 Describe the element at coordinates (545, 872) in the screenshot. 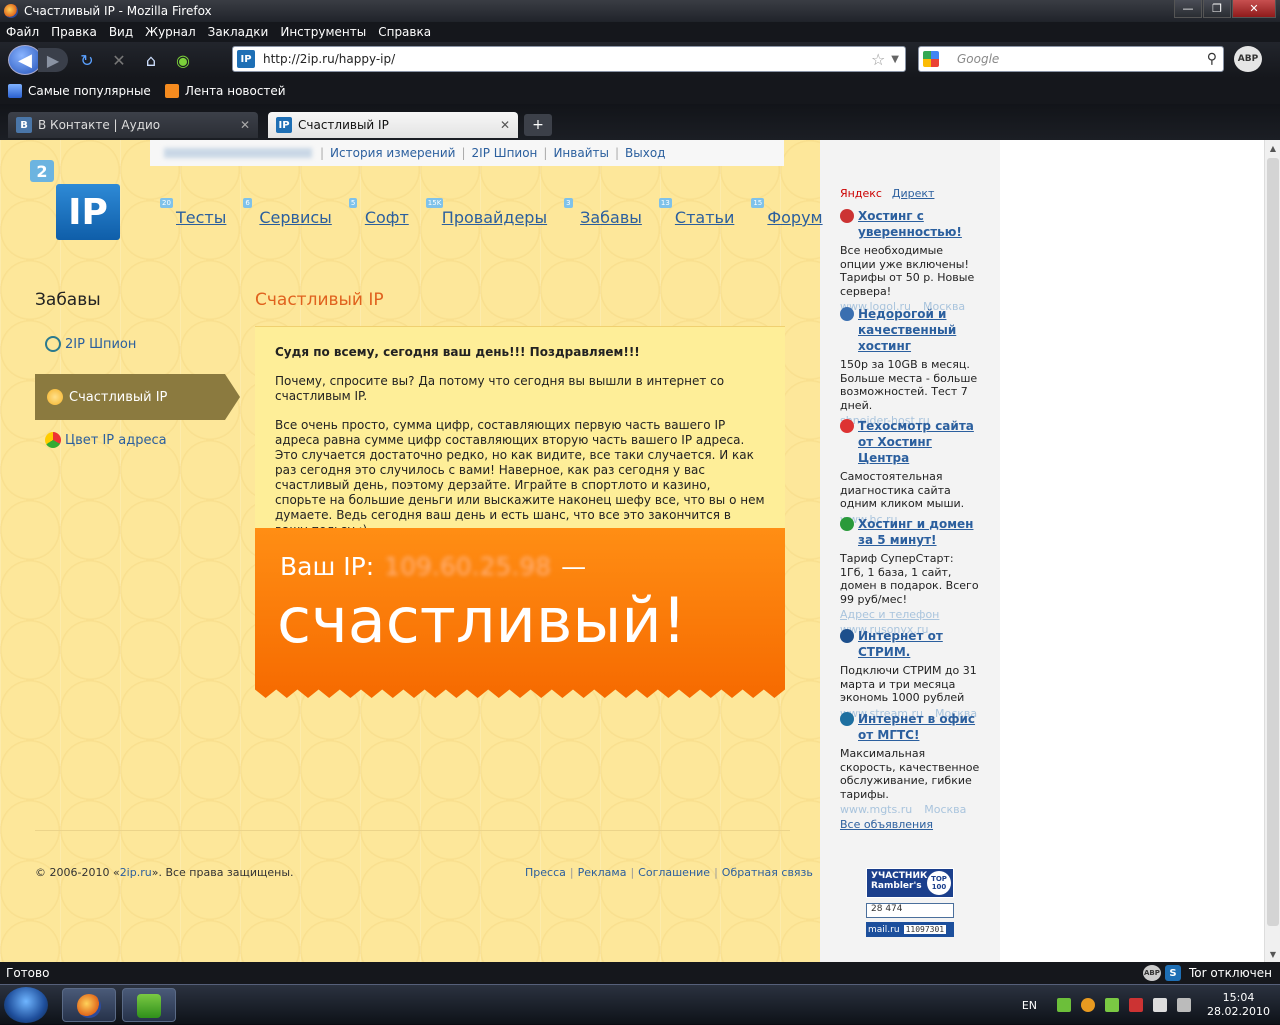

I see `footer-link-press: Пресса` at that location.